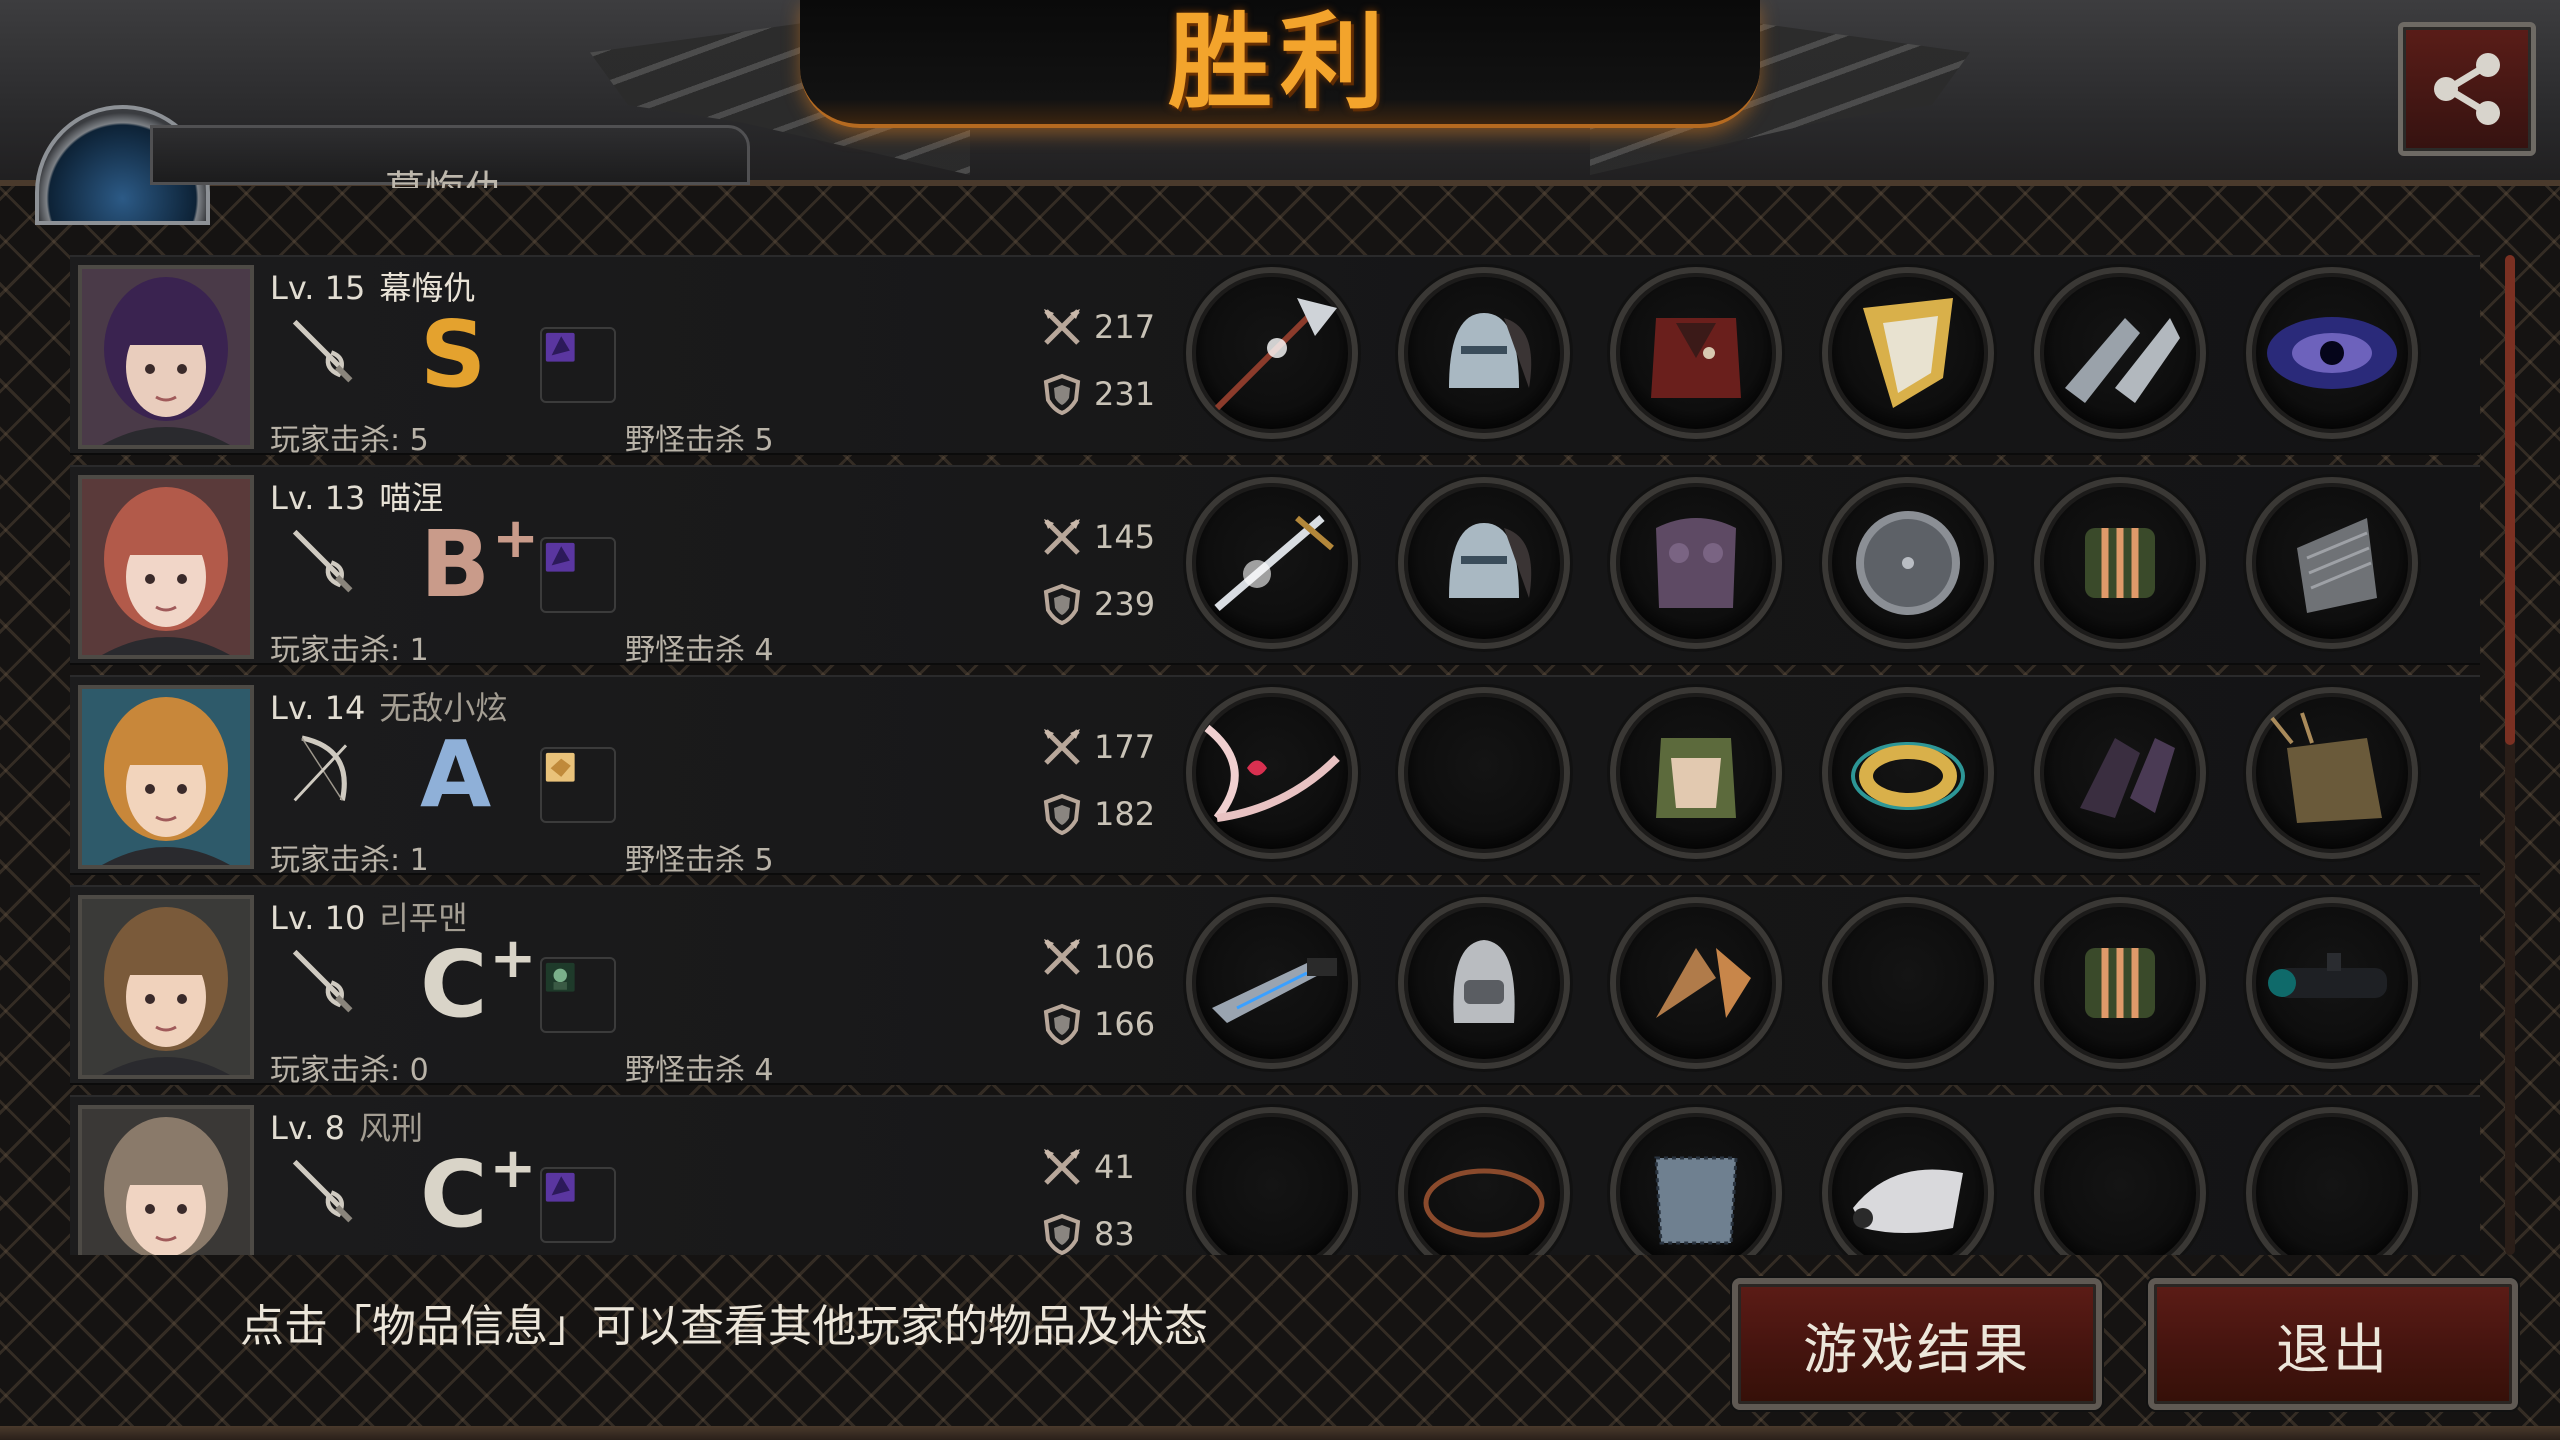 This screenshot has height=1440, width=2560. I want to click on player-row: Lv. 14 无敌小炫 A 玩家击杀: 1 野怪击杀 5 177 182, so click(1275, 776).